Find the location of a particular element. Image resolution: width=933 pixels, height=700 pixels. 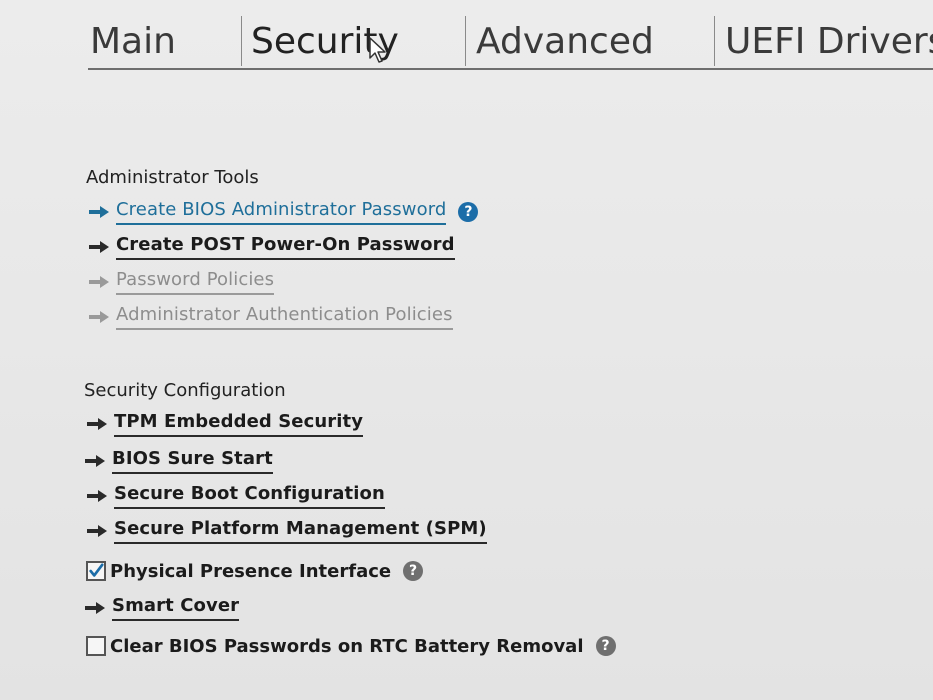

create-bios-admin-password-link: Create BIOS Administrator Password ? is located at coordinates (283, 212).